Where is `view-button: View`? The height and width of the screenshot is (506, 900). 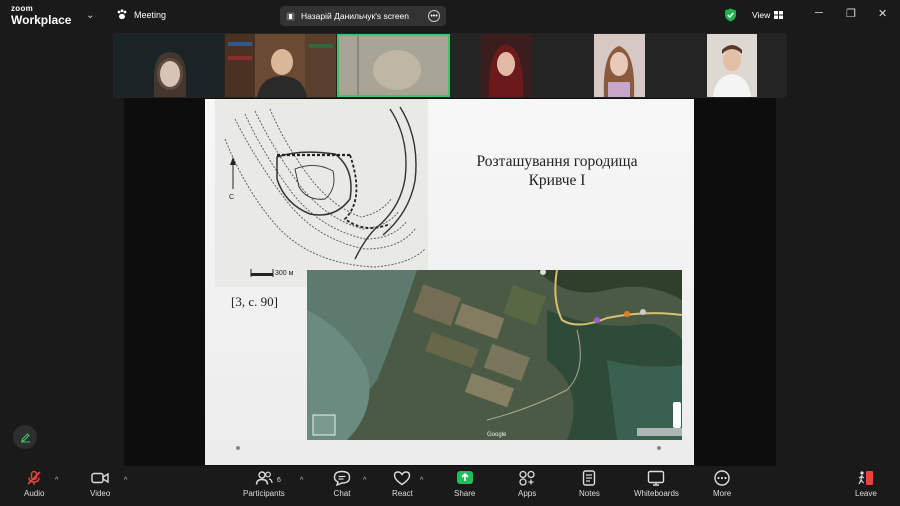
view-button: View is located at coordinates (768, 15).